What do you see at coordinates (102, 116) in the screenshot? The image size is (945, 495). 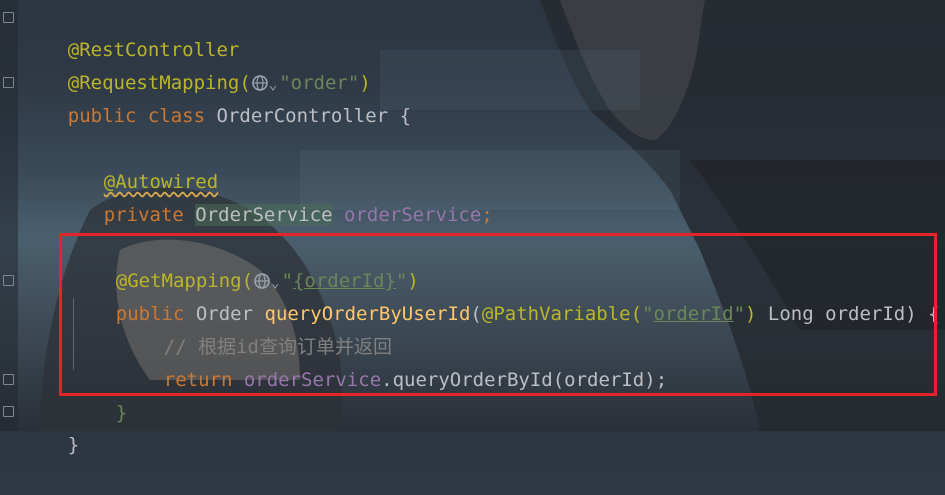 I see `keyword-token: public` at bounding box center [102, 116].